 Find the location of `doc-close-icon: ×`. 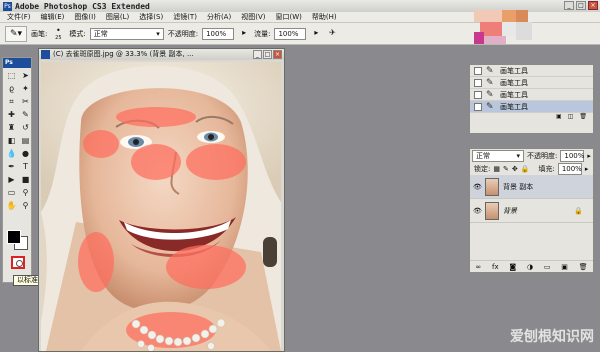

doc-close-icon: × is located at coordinates (277, 54).